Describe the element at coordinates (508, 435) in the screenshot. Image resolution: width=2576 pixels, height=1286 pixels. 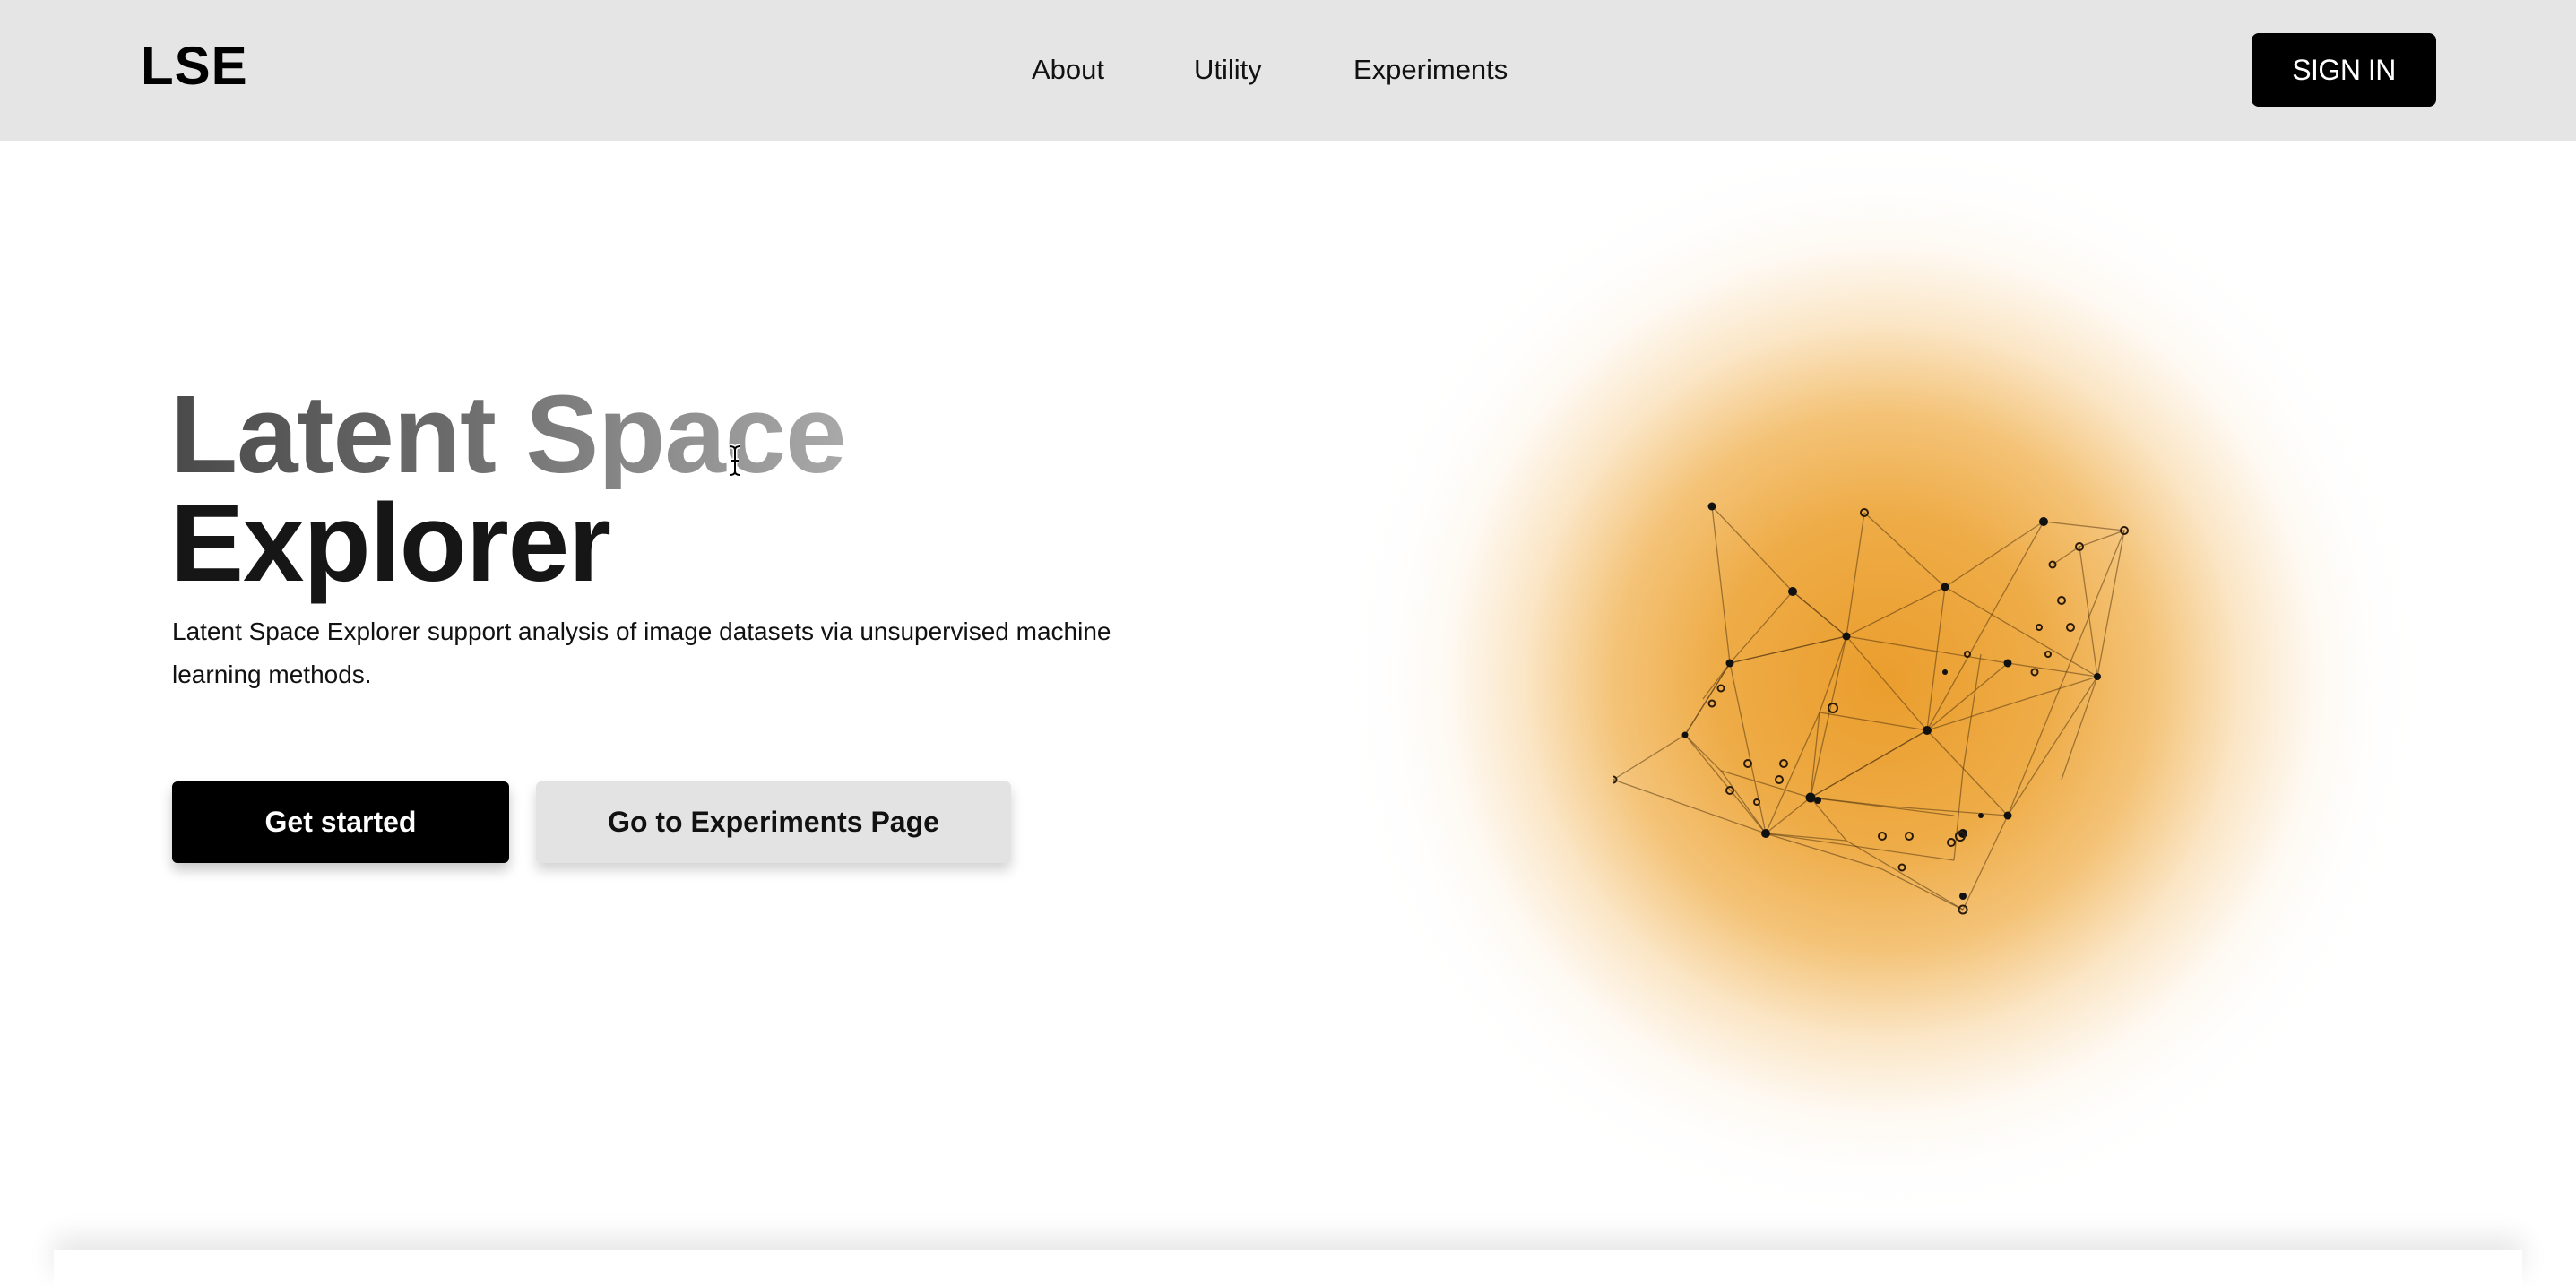
I see `hero-title-line1: Latent Space` at that location.